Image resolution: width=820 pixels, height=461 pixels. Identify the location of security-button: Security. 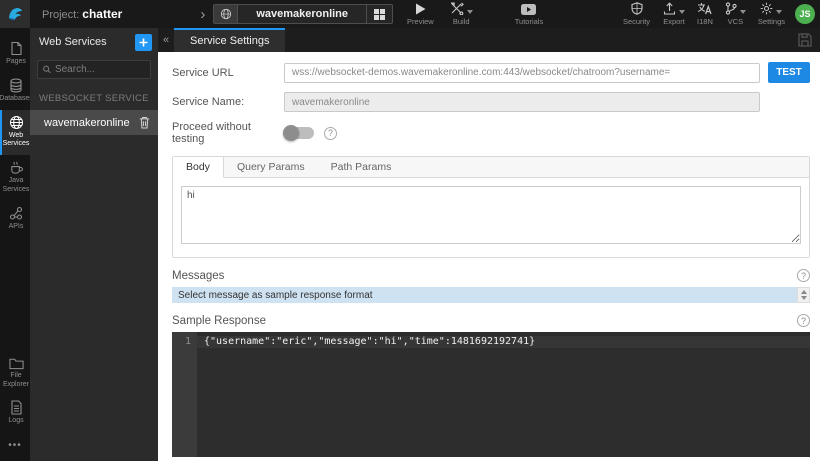
(636, 14).